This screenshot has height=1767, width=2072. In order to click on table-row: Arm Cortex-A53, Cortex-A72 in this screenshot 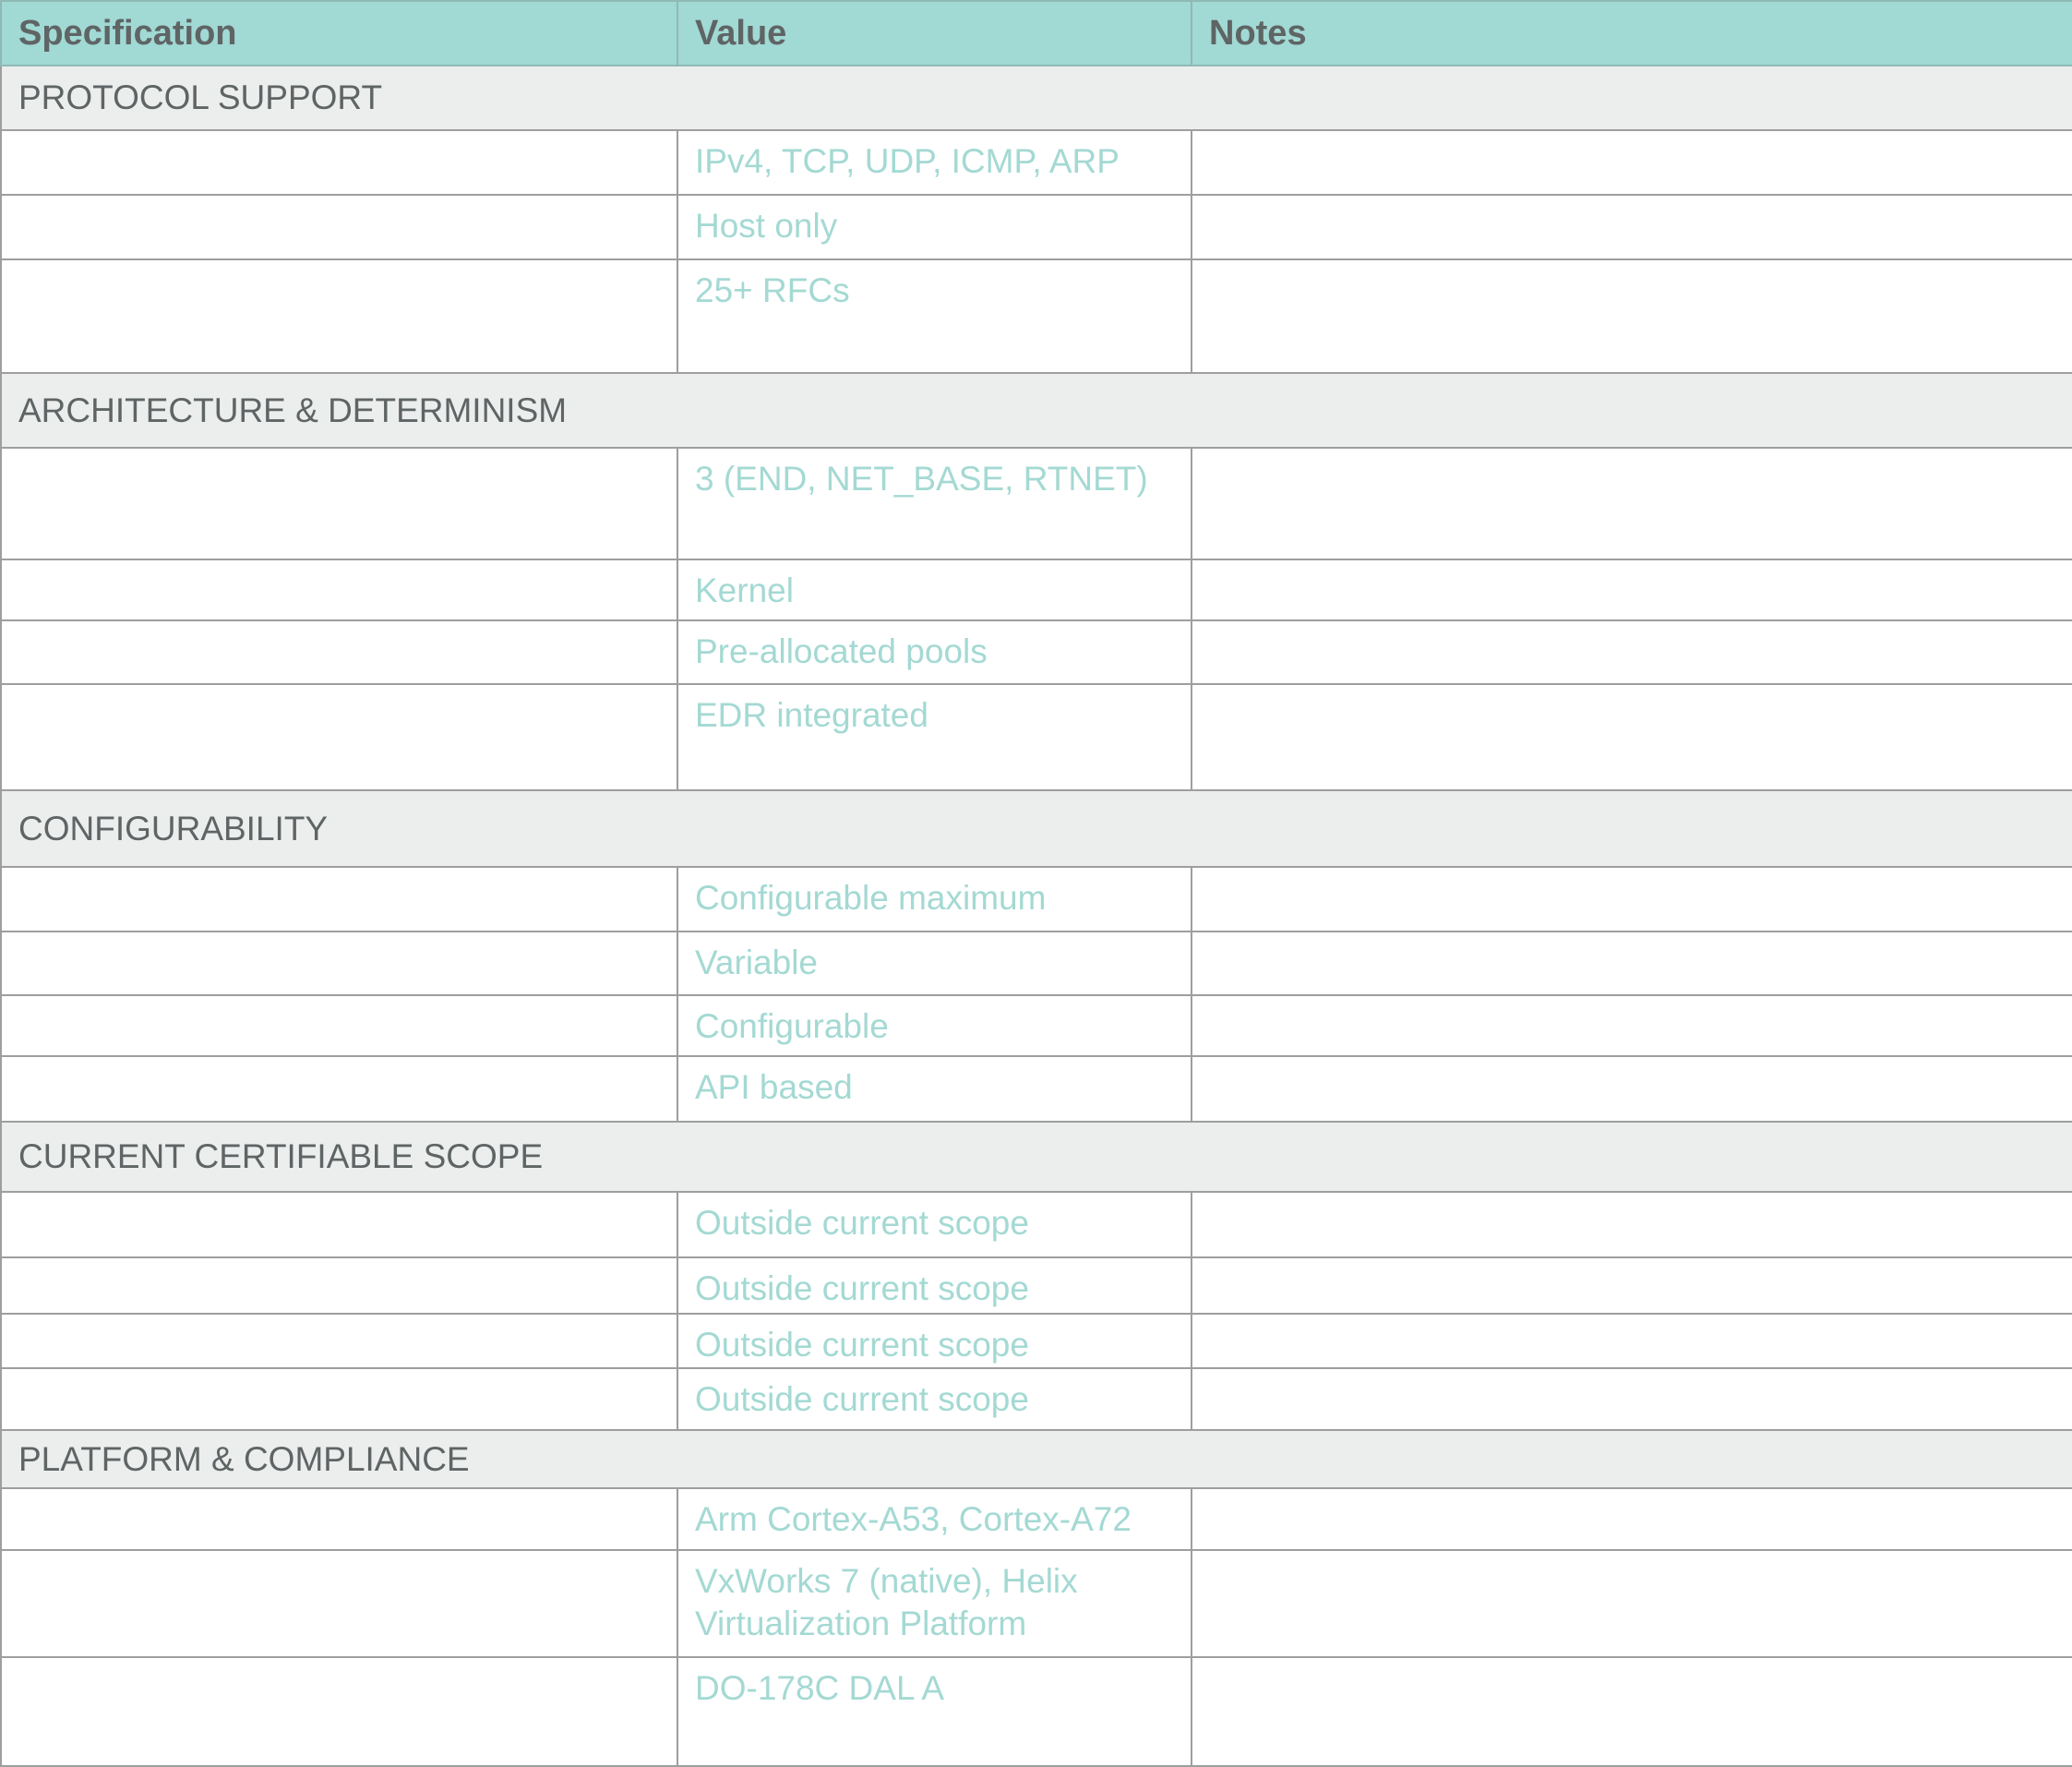, I will do `click(1036, 1519)`.